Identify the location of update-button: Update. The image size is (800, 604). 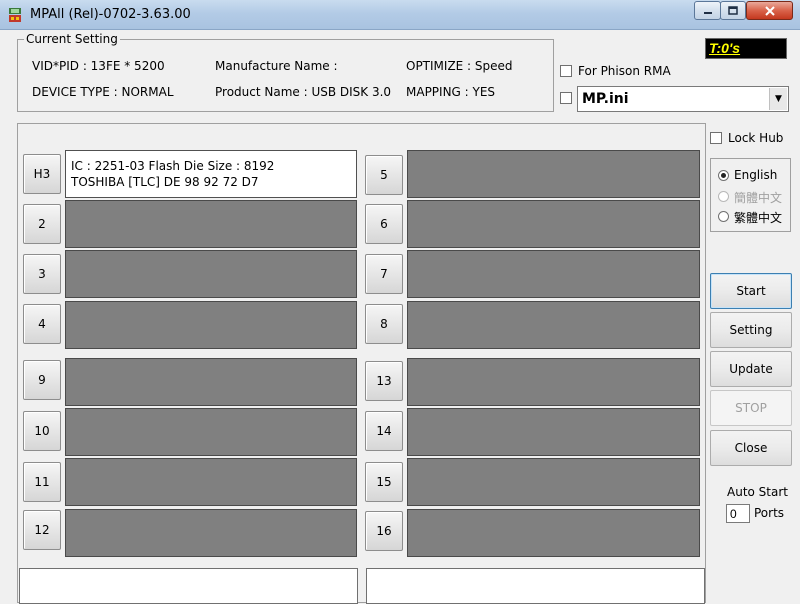
(751, 369).